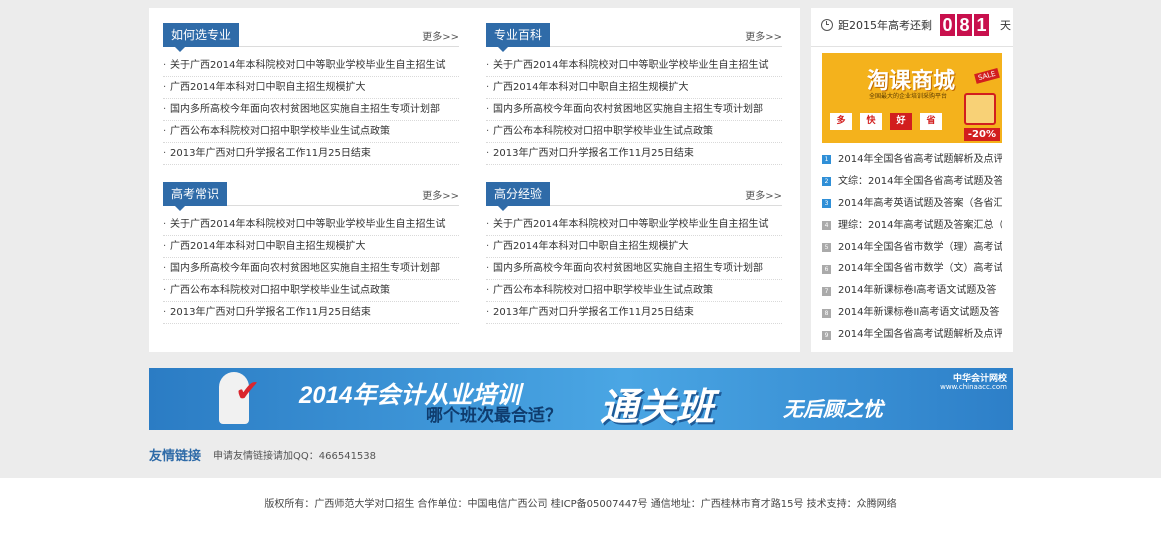 Image resolution: width=1161 pixels, height=540 pixels. I want to click on divider, so click(912, 46).